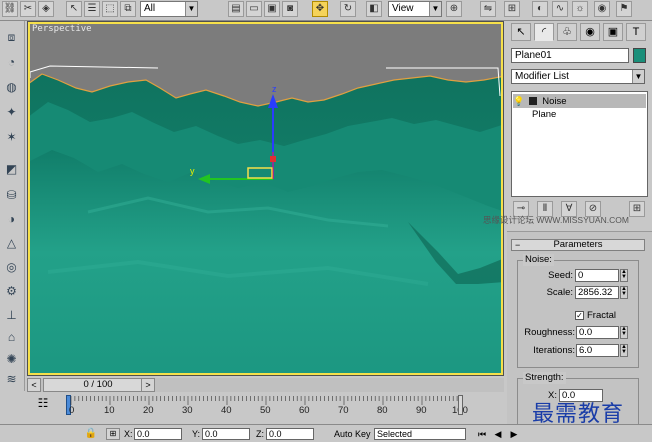  Describe the element at coordinates (11, 337) in the screenshot. I see `pyramid-icon: ⌂` at that location.